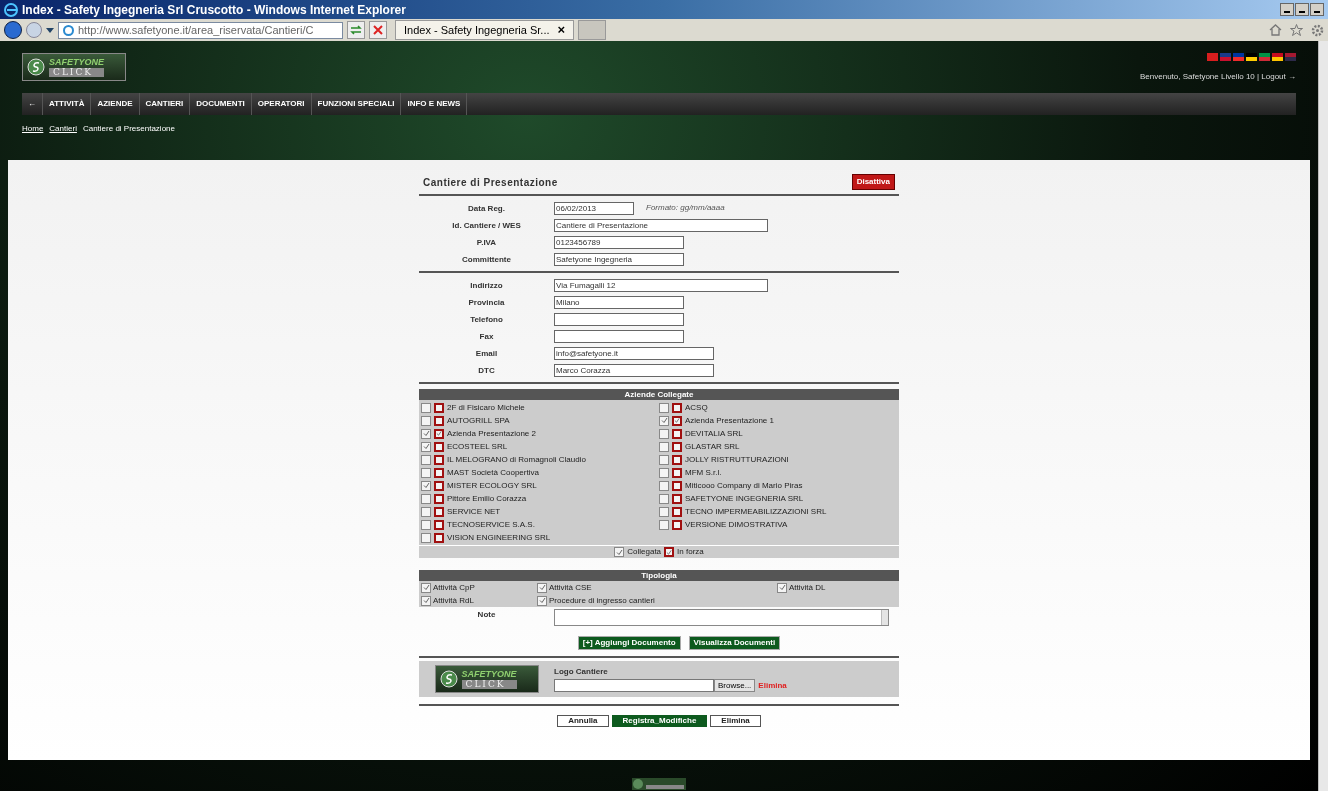 The height and width of the screenshot is (791, 1328). What do you see at coordinates (735, 721) in the screenshot?
I see `action-button: Elimina` at bounding box center [735, 721].